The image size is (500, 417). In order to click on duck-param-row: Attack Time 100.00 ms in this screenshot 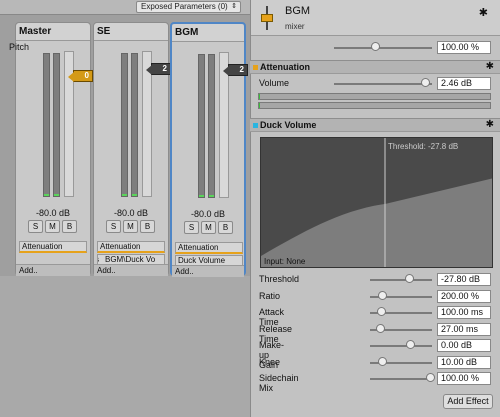, I will do `click(245, 316)`.